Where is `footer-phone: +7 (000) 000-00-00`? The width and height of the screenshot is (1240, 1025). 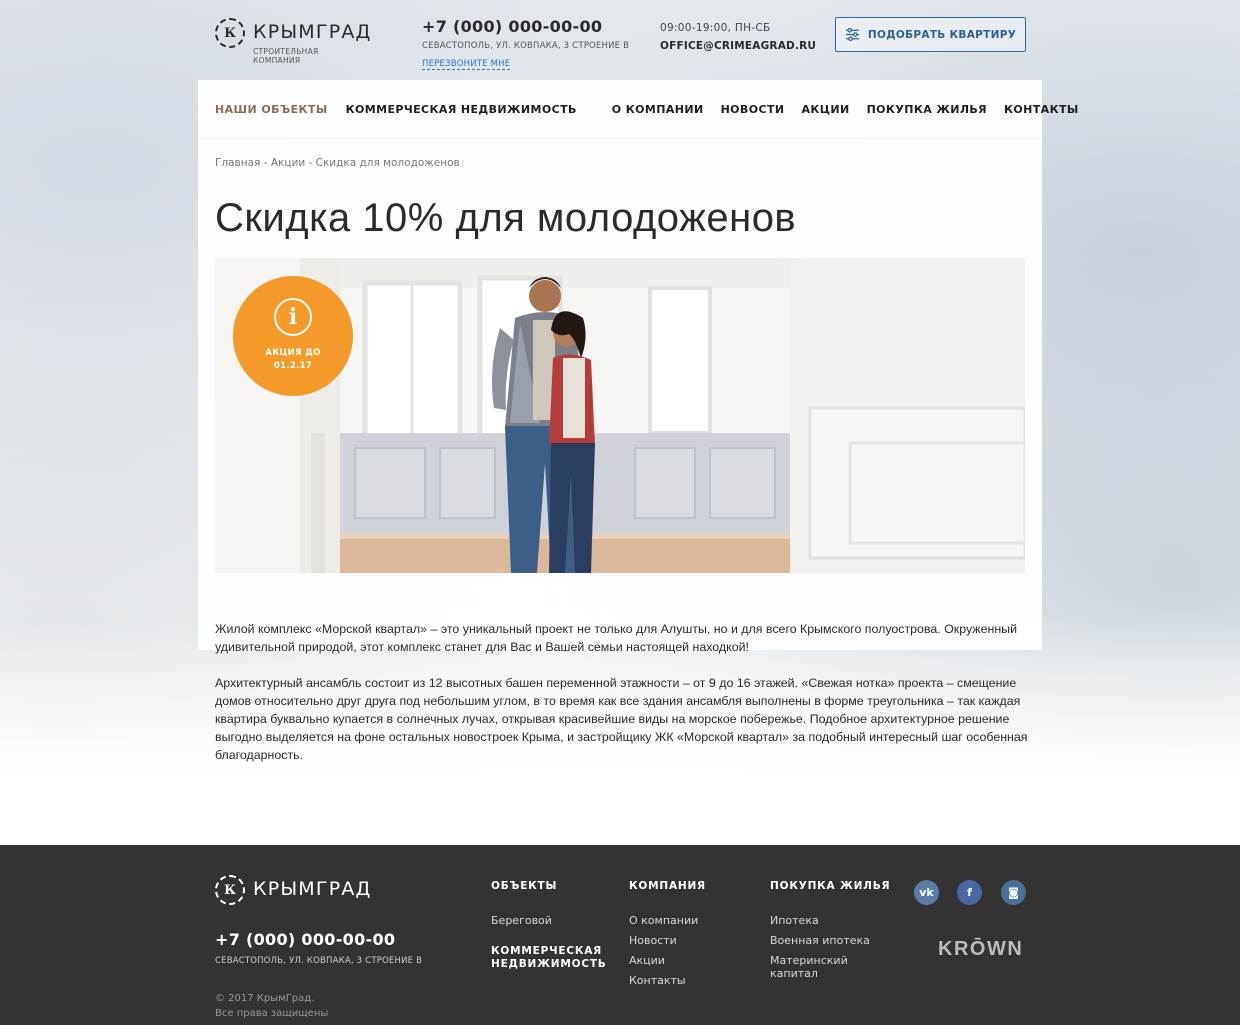 footer-phone: +7 (000) 000-00-00 is located at coordinates (305, 939).